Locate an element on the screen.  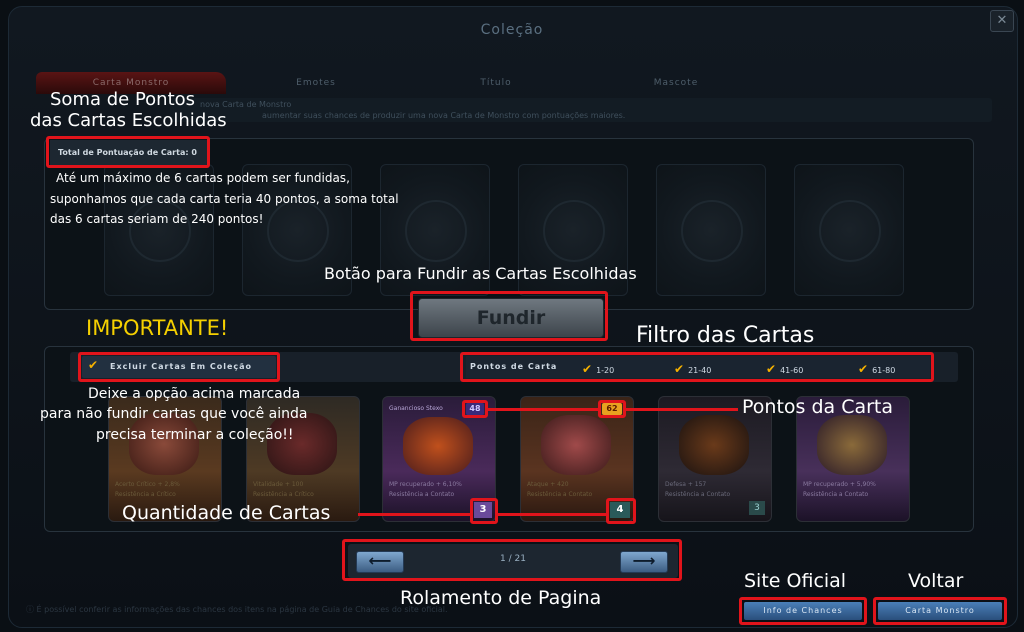
tab-emotes: Emotes is located at coordinates (316, 83).